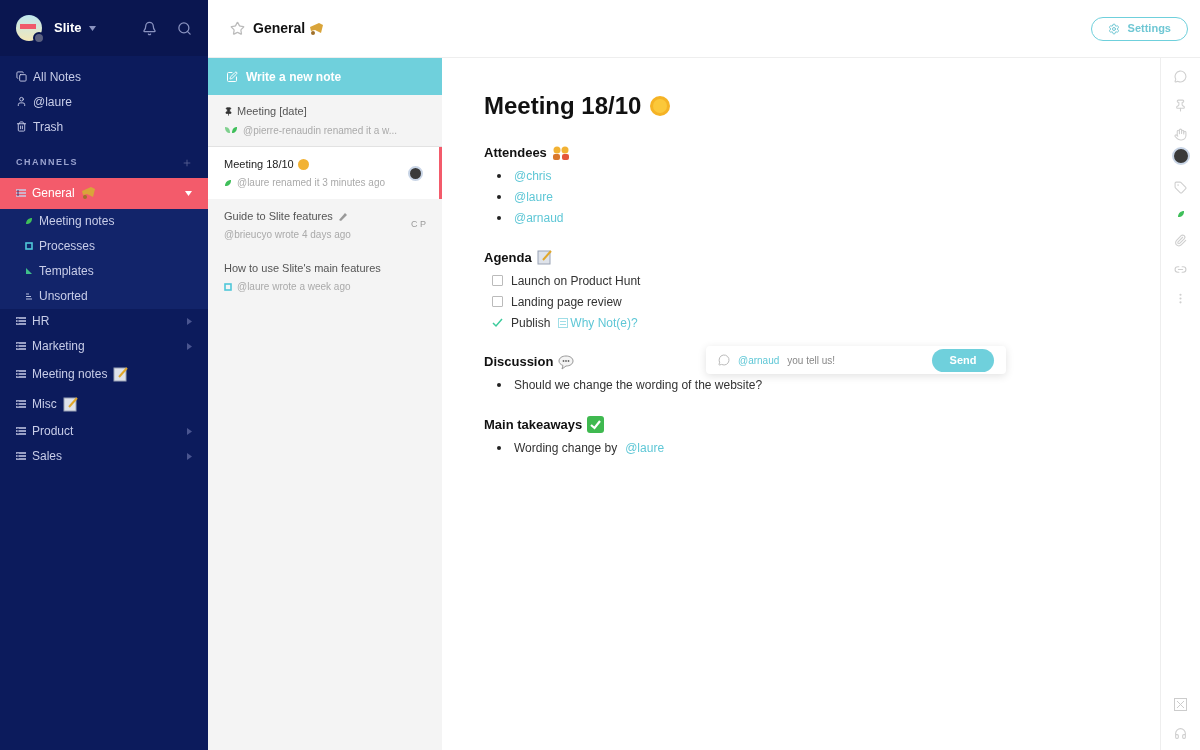 The height and width of the screenshot is (750, 1200). I want to click on note-item: Meeting 18/10 @laure renamed it 3 minutes ago, so click(325, 173).